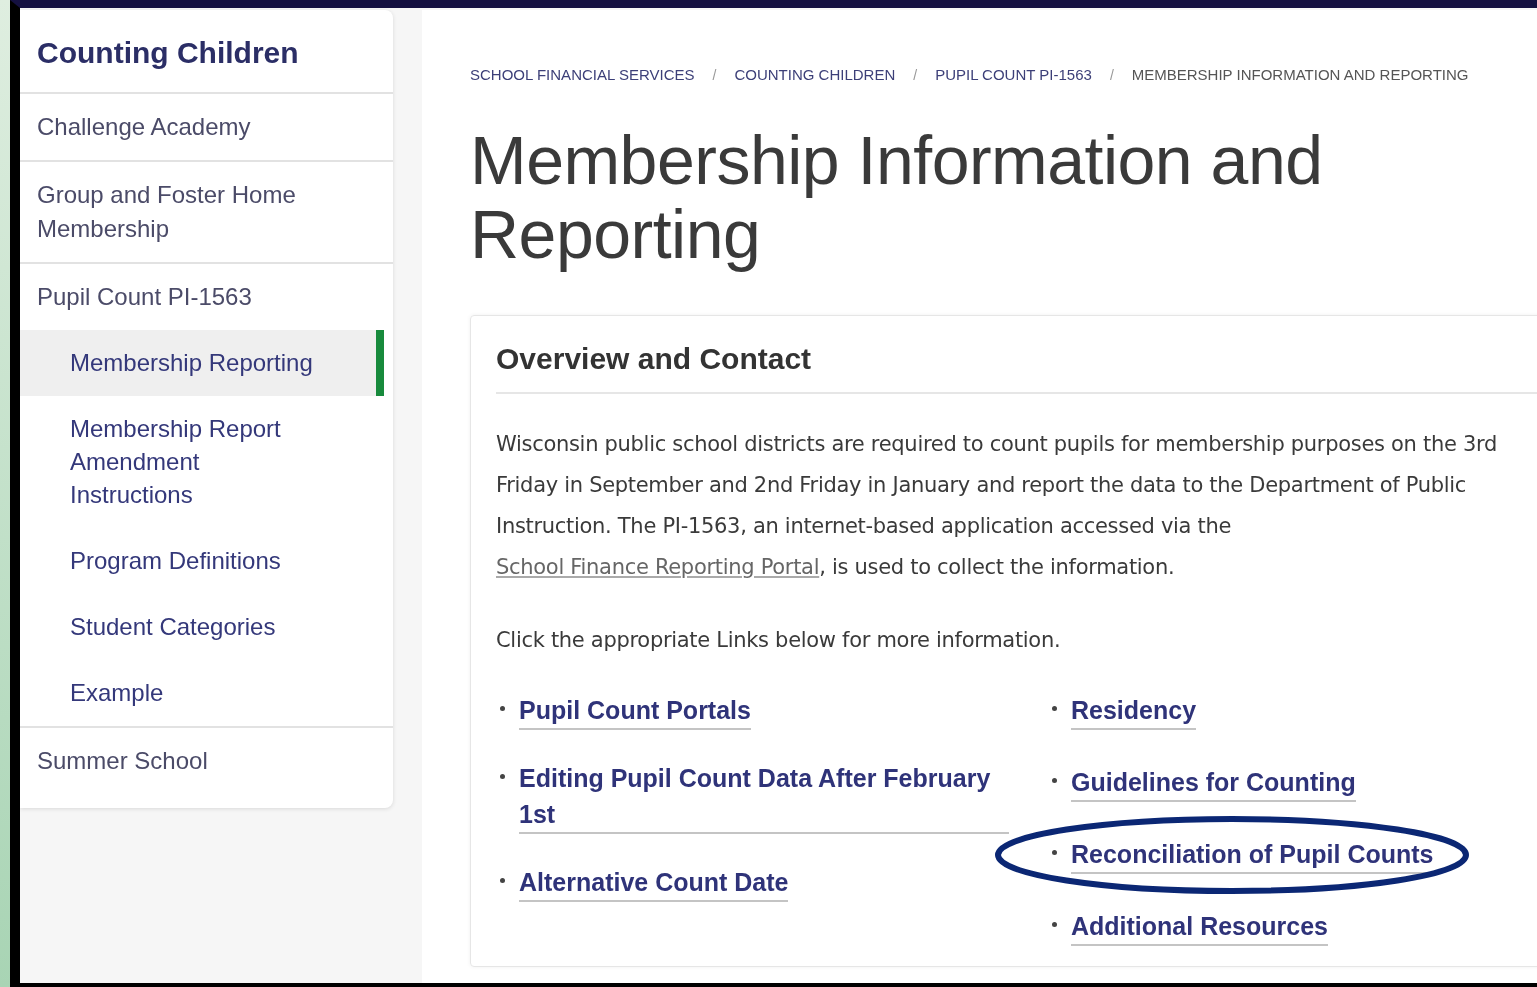  What do you see at coordinates (206, 212) in the screenshot?
I see `sidebar-item: Group and Foster Home Membership` at bounding box center [206, 212].